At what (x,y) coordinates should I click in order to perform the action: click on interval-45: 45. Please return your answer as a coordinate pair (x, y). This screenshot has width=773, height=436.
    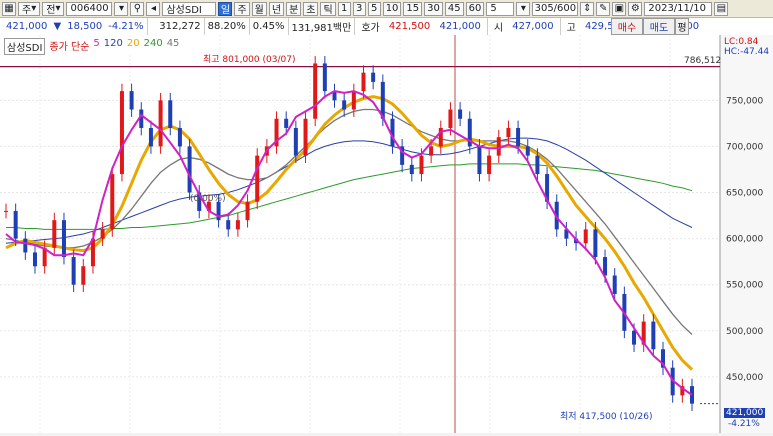
    Looking at the image, I should click on (454, 8).